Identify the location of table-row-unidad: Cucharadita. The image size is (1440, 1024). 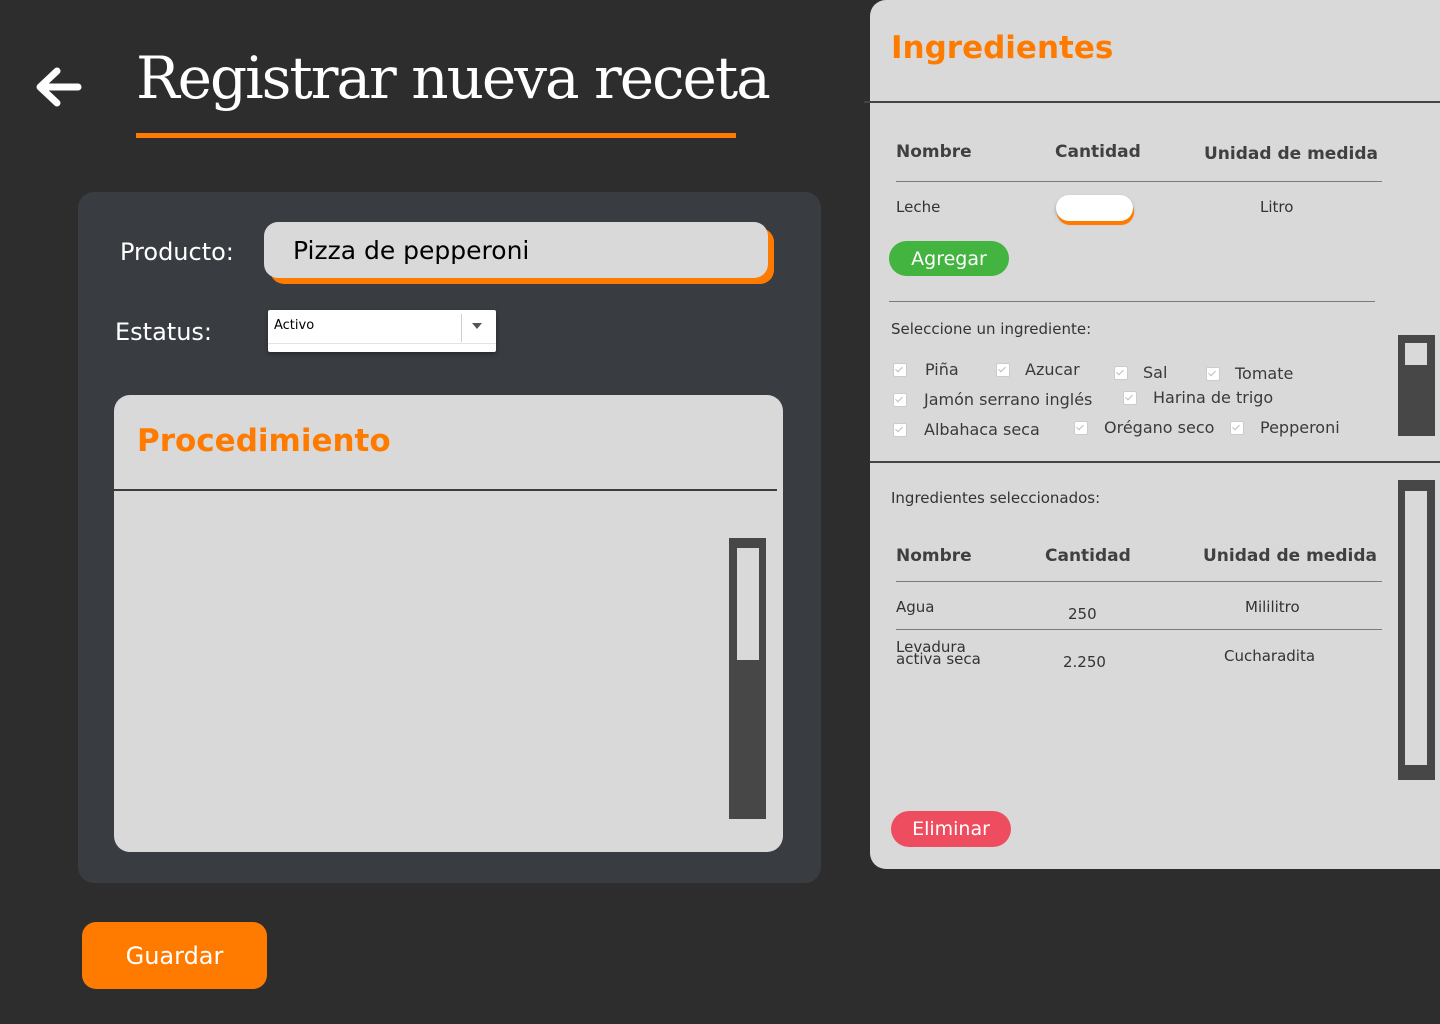
(1270, 656).